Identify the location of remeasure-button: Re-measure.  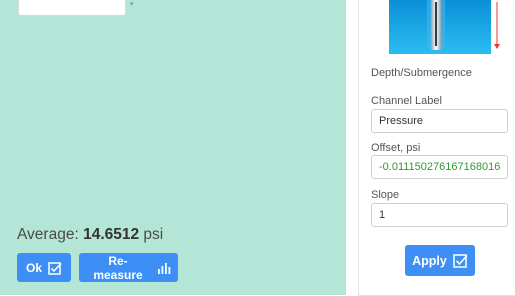
(128, 267).